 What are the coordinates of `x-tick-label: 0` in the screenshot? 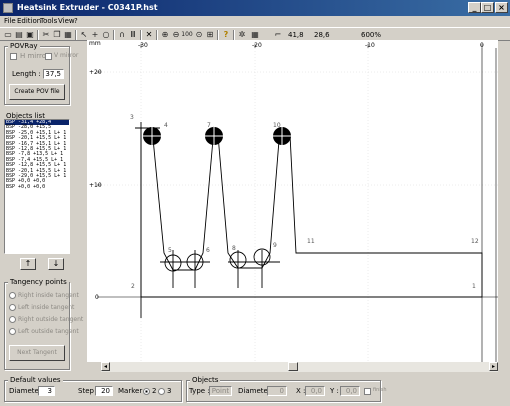 It's located at (482, 45).